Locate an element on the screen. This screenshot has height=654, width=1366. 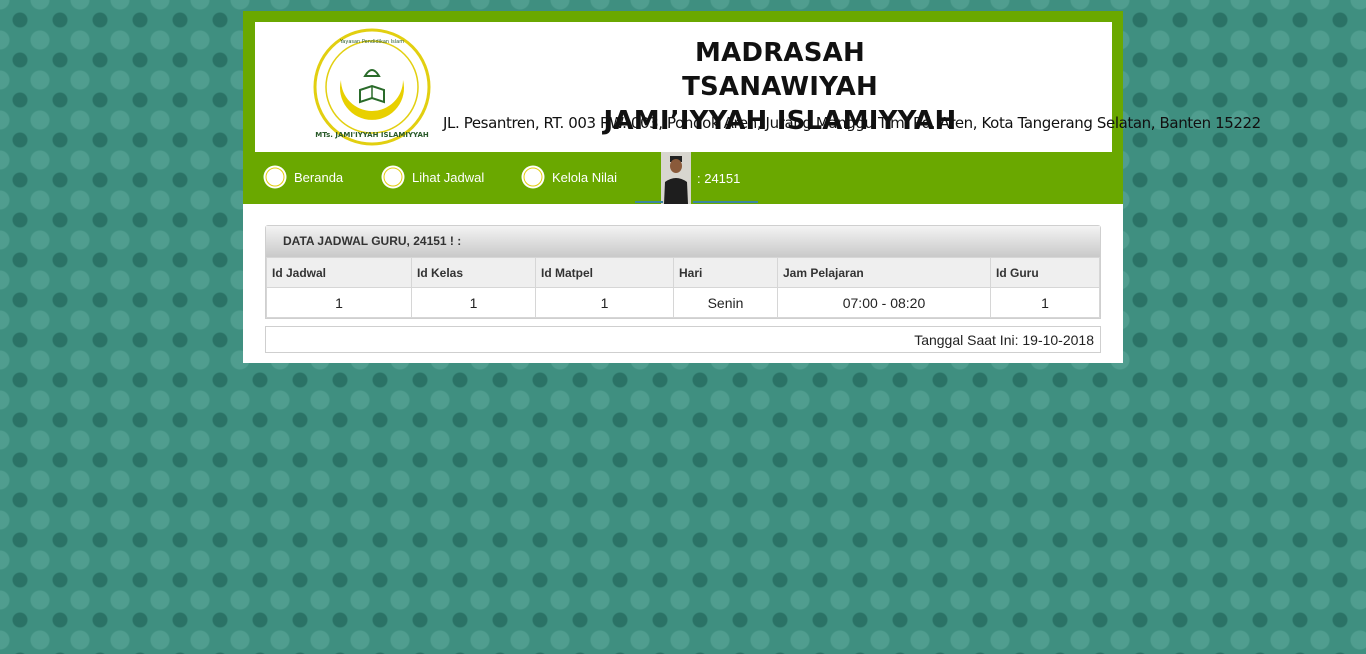
nav-item-beranda: Beranda is located at coordinates (303, 177).